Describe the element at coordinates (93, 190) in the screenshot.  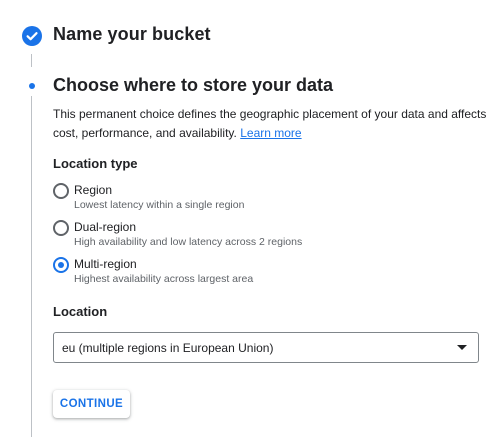
I see `radio-label-region: Region` at that location.